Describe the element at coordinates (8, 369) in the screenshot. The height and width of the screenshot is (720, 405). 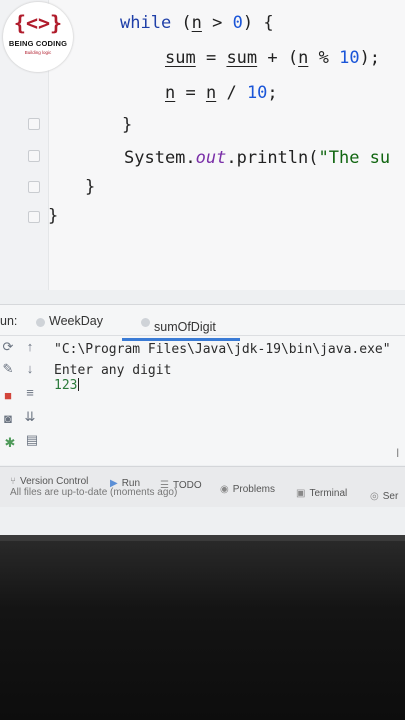
I see `wrench-icon: ✎` at that location.